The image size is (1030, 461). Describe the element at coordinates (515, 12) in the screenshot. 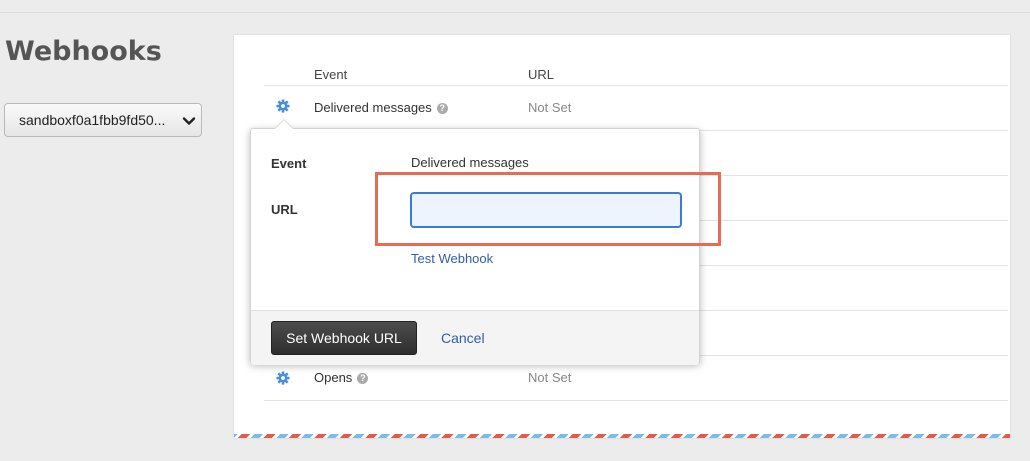

I see `top-divider` at that location.